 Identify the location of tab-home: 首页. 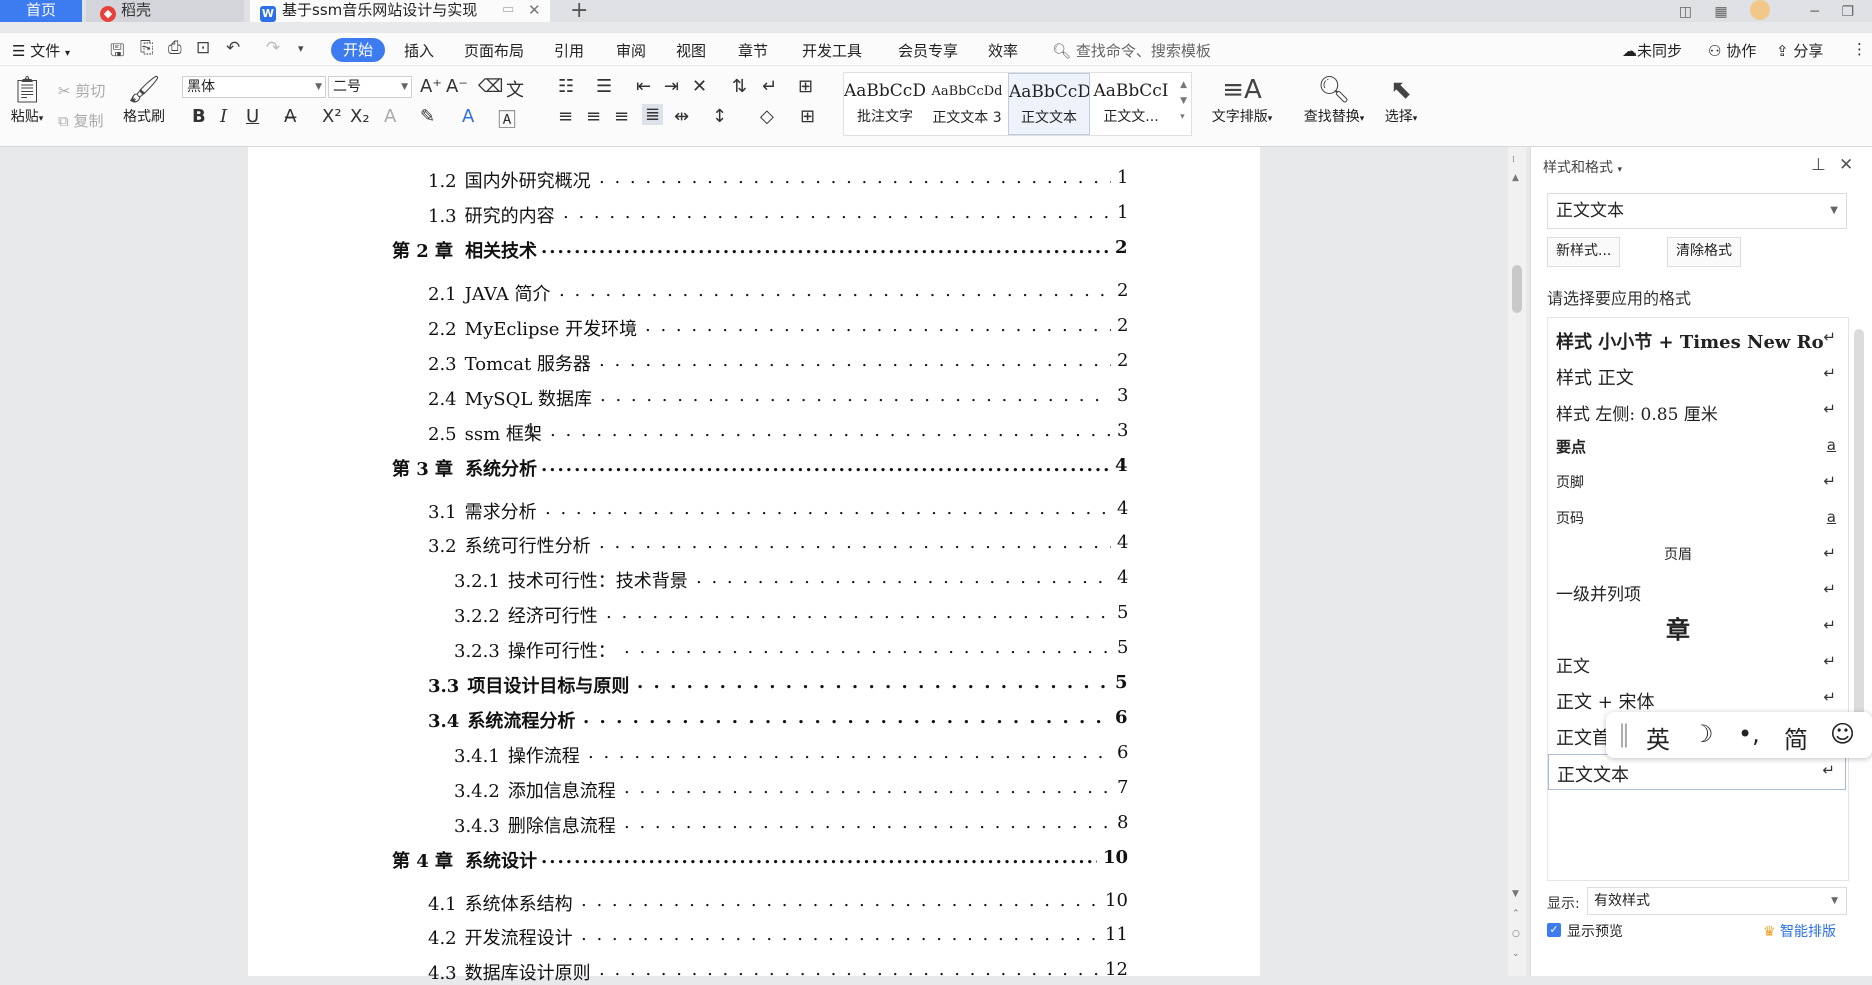
(41, 11).